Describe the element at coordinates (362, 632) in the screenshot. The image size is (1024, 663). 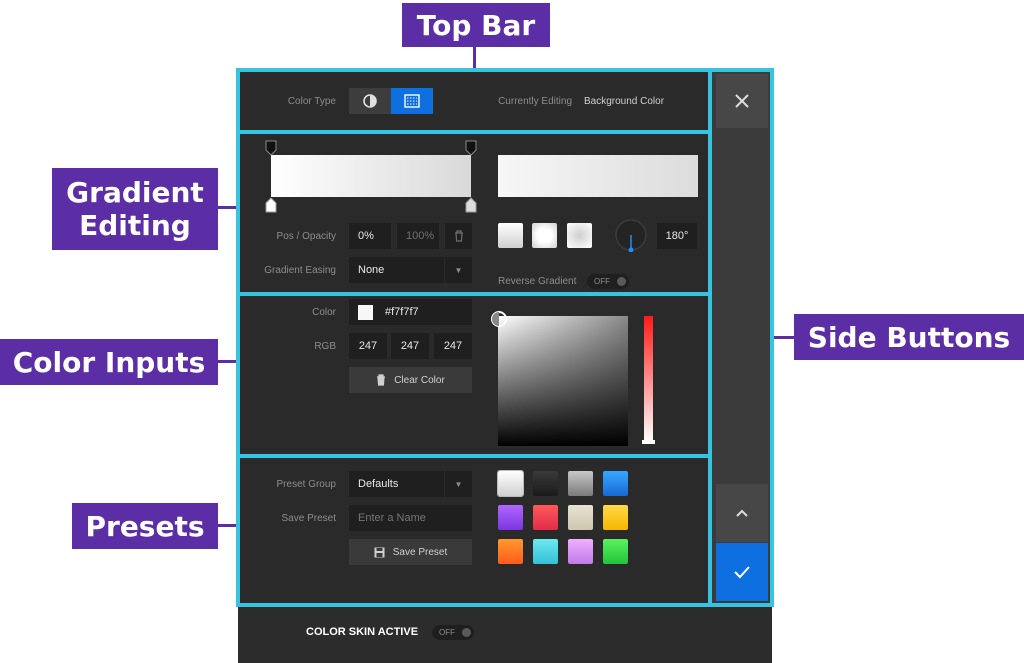
I see `color-skin-label: COLOR SKIN ACTIVE` at that location.